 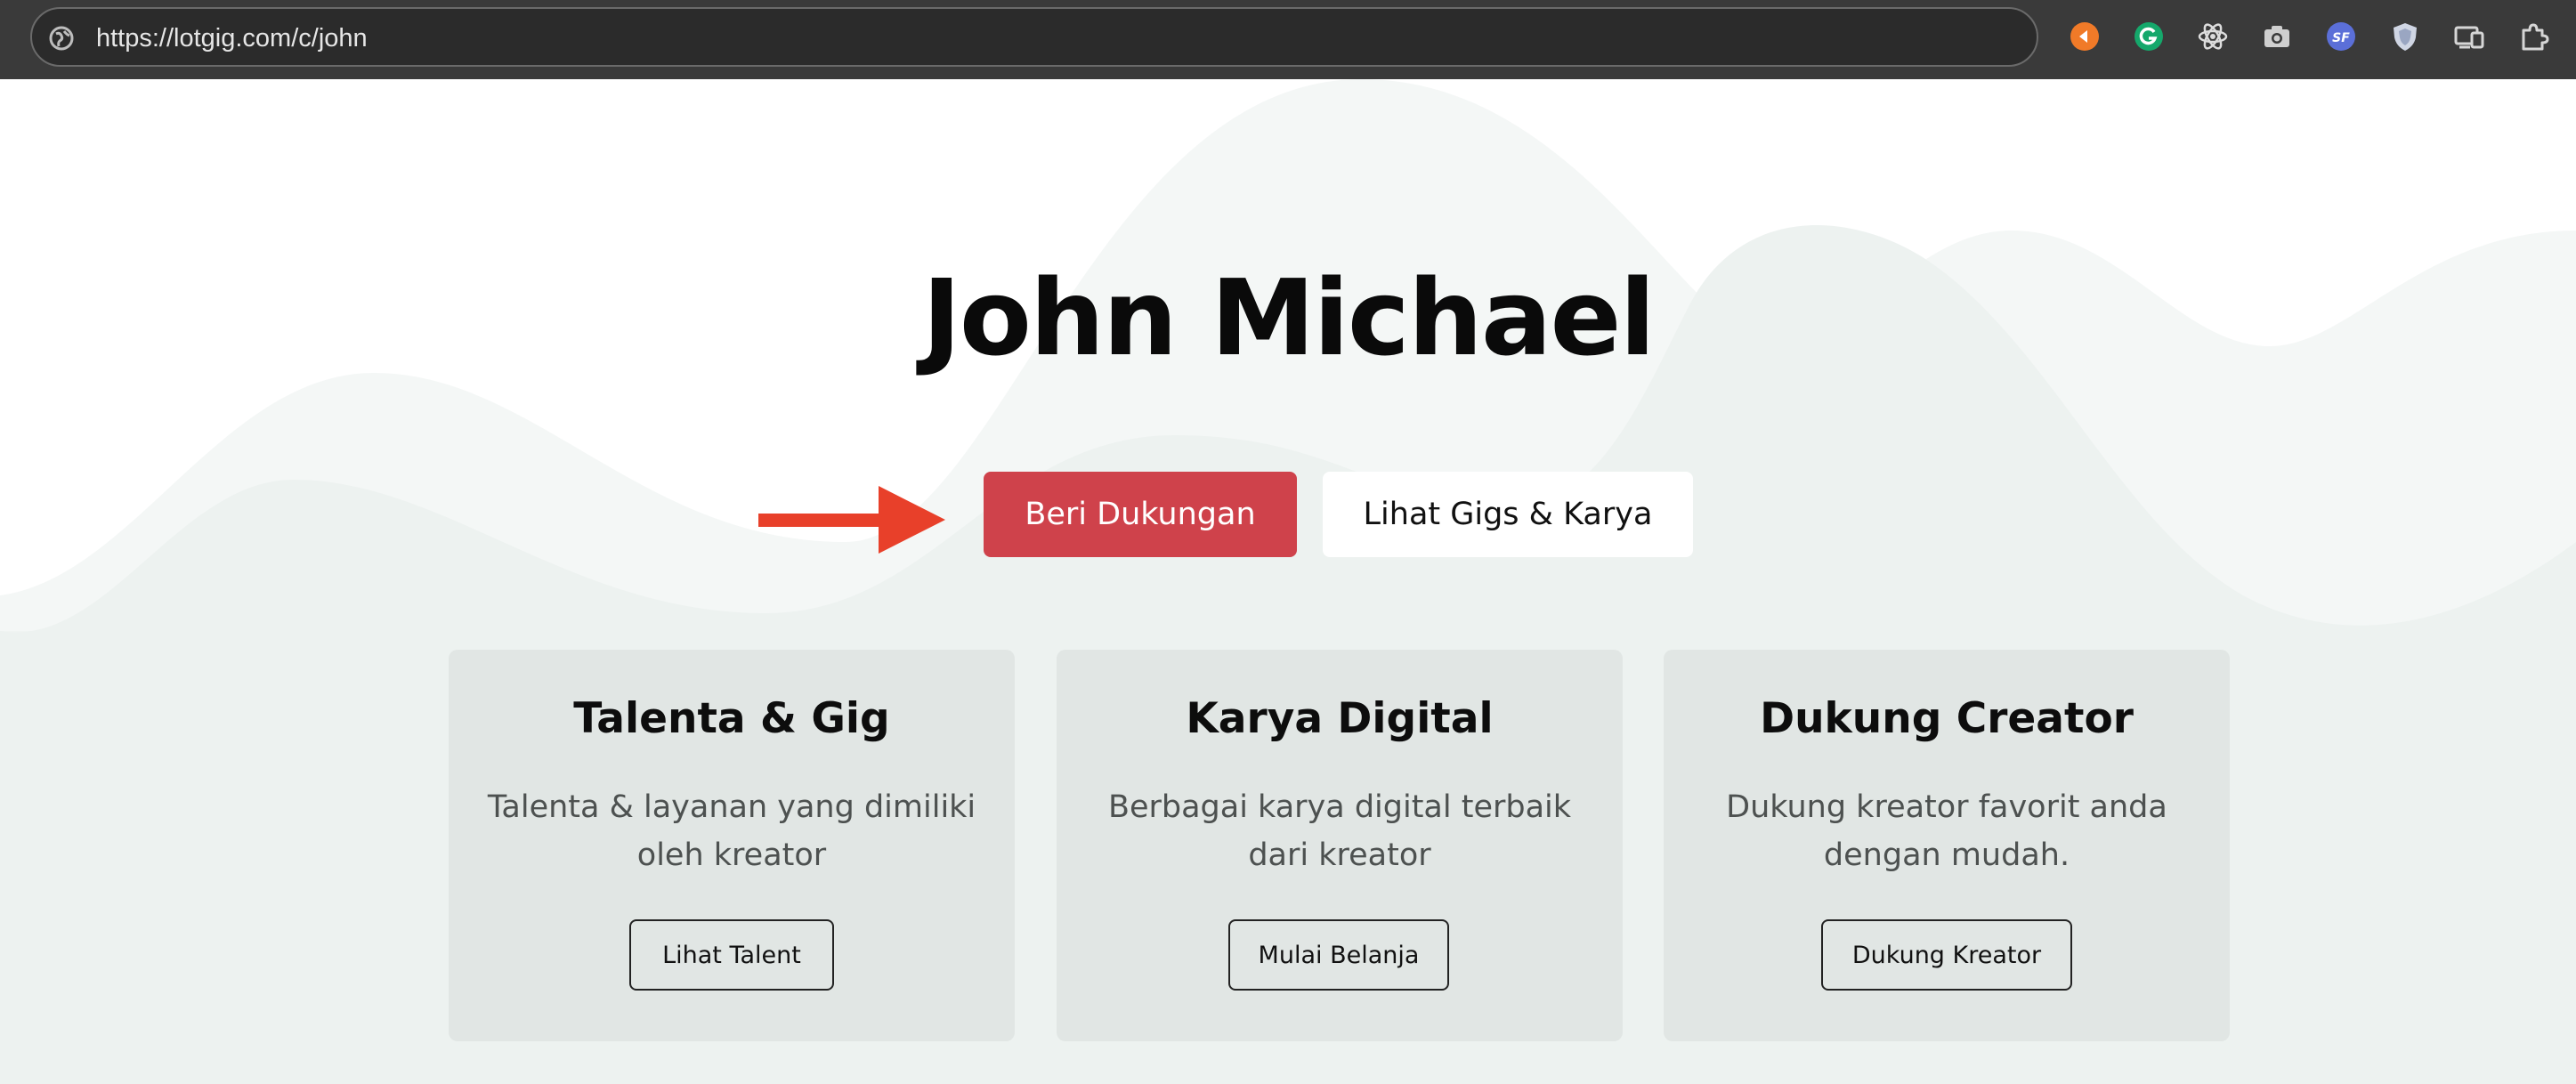 I want to click on view-talent-button: Lihat Talent, so click(x=731, y=955).